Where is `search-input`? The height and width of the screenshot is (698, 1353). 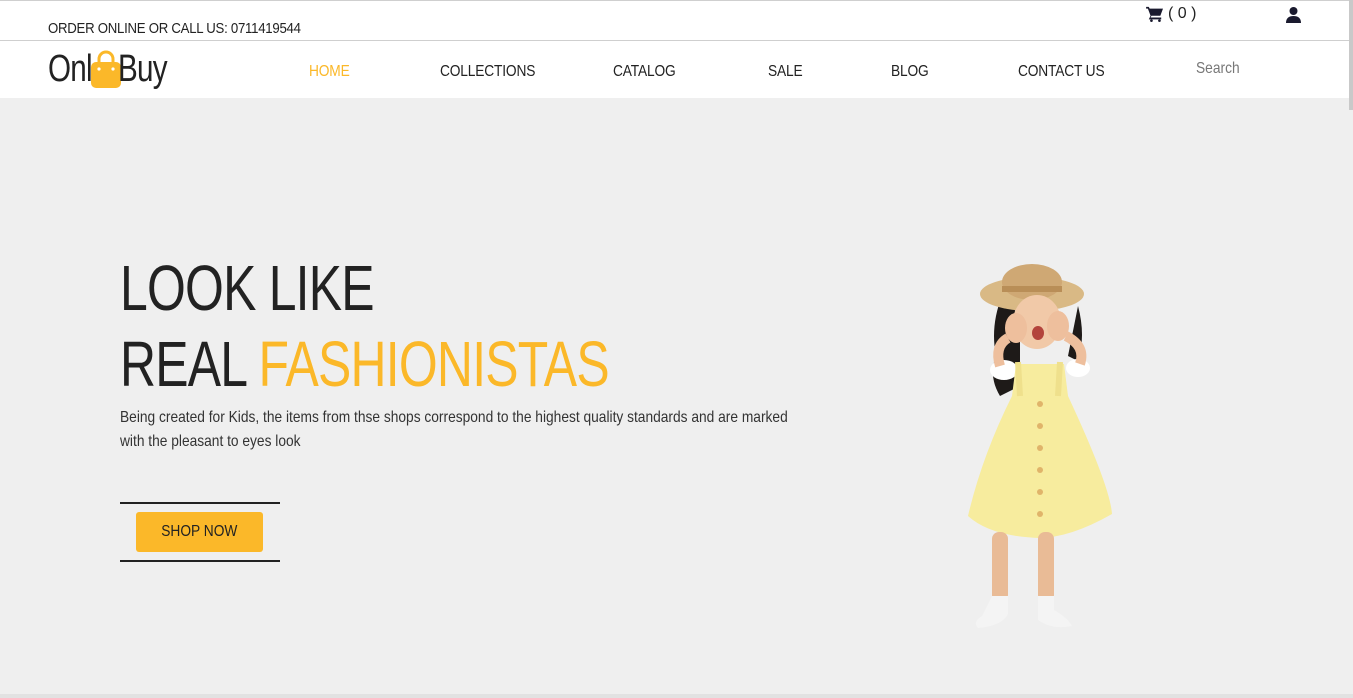 search-input is located at coordinates (1252, 69).